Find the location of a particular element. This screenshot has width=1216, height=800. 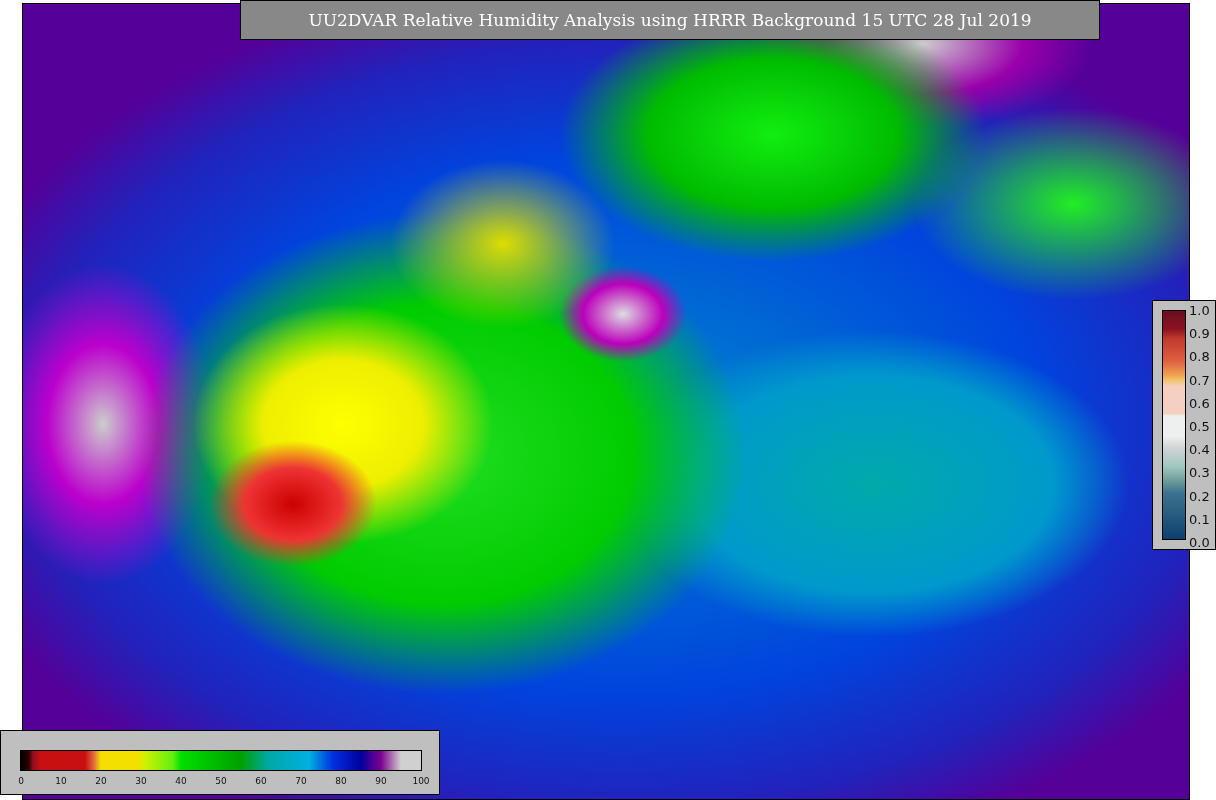

map-title: UU2DVAR Relative Humidity Analysis using HRRR Background 15 UTC 28 Jul 2019 is located at coordinates (670, 20).